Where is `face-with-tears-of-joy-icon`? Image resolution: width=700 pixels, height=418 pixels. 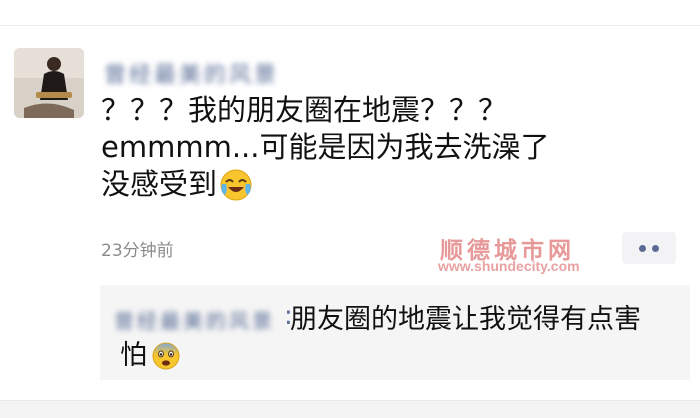
face-with-tears-of-joy-icon is located at coordinates (236, 189).